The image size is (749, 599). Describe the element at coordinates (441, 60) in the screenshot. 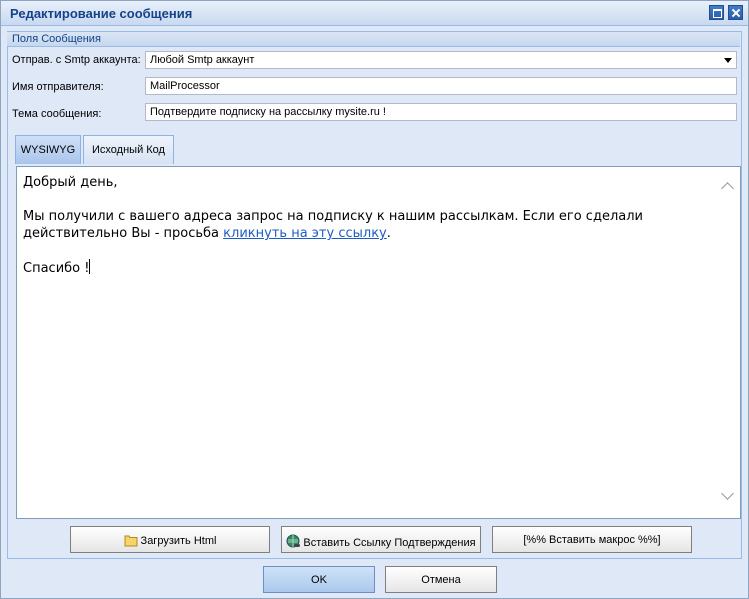

I see `smtp-account-combo: Любой Smtp аккаунт` at that location.